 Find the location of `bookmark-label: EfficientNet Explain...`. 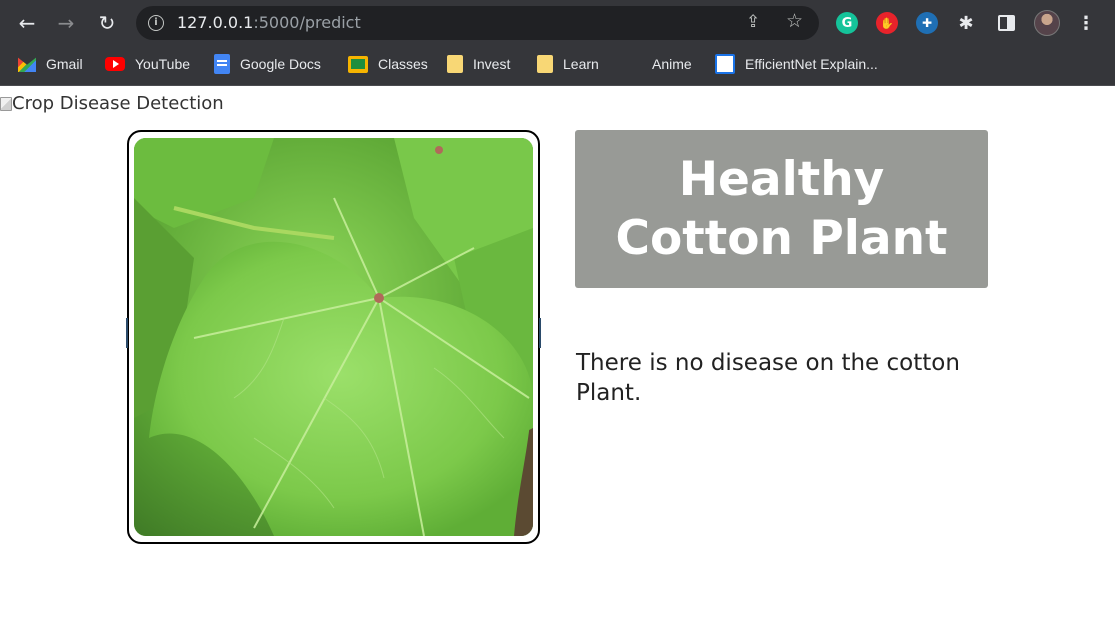

bookmark-label: EfficientNet Explain... is located at coordinates (811, 64).